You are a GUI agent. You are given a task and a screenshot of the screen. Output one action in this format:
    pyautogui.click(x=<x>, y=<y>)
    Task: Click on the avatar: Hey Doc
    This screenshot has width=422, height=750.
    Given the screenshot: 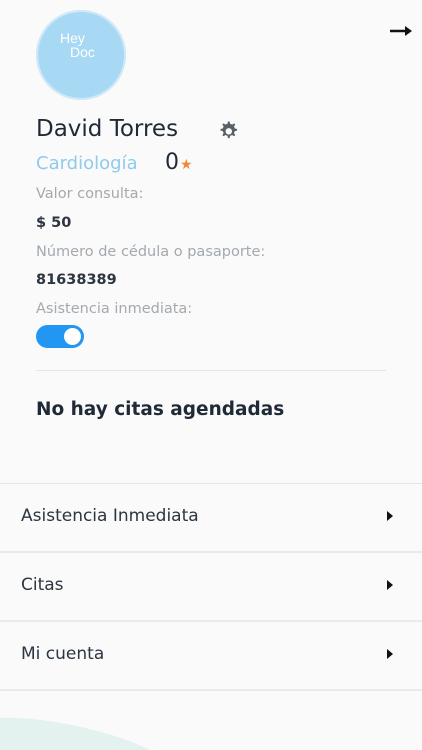 What is the action you would take?
    pyautogui.click(x=81, y=55)
    